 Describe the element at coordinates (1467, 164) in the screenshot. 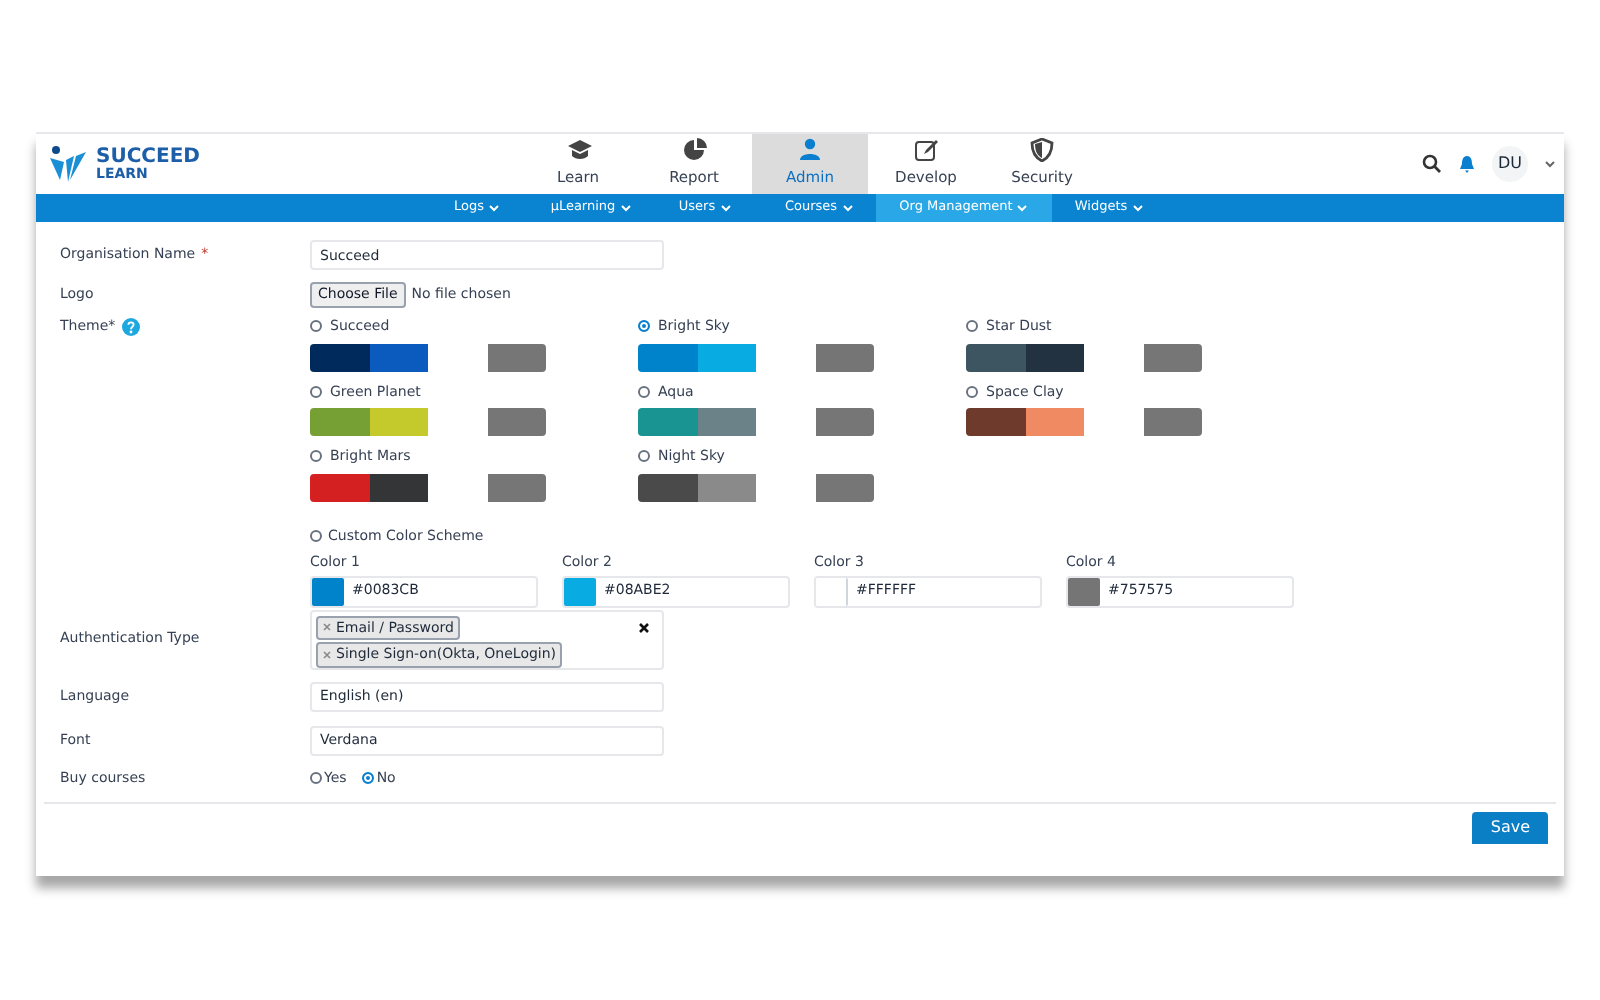

I see `bell-icon` at that location.